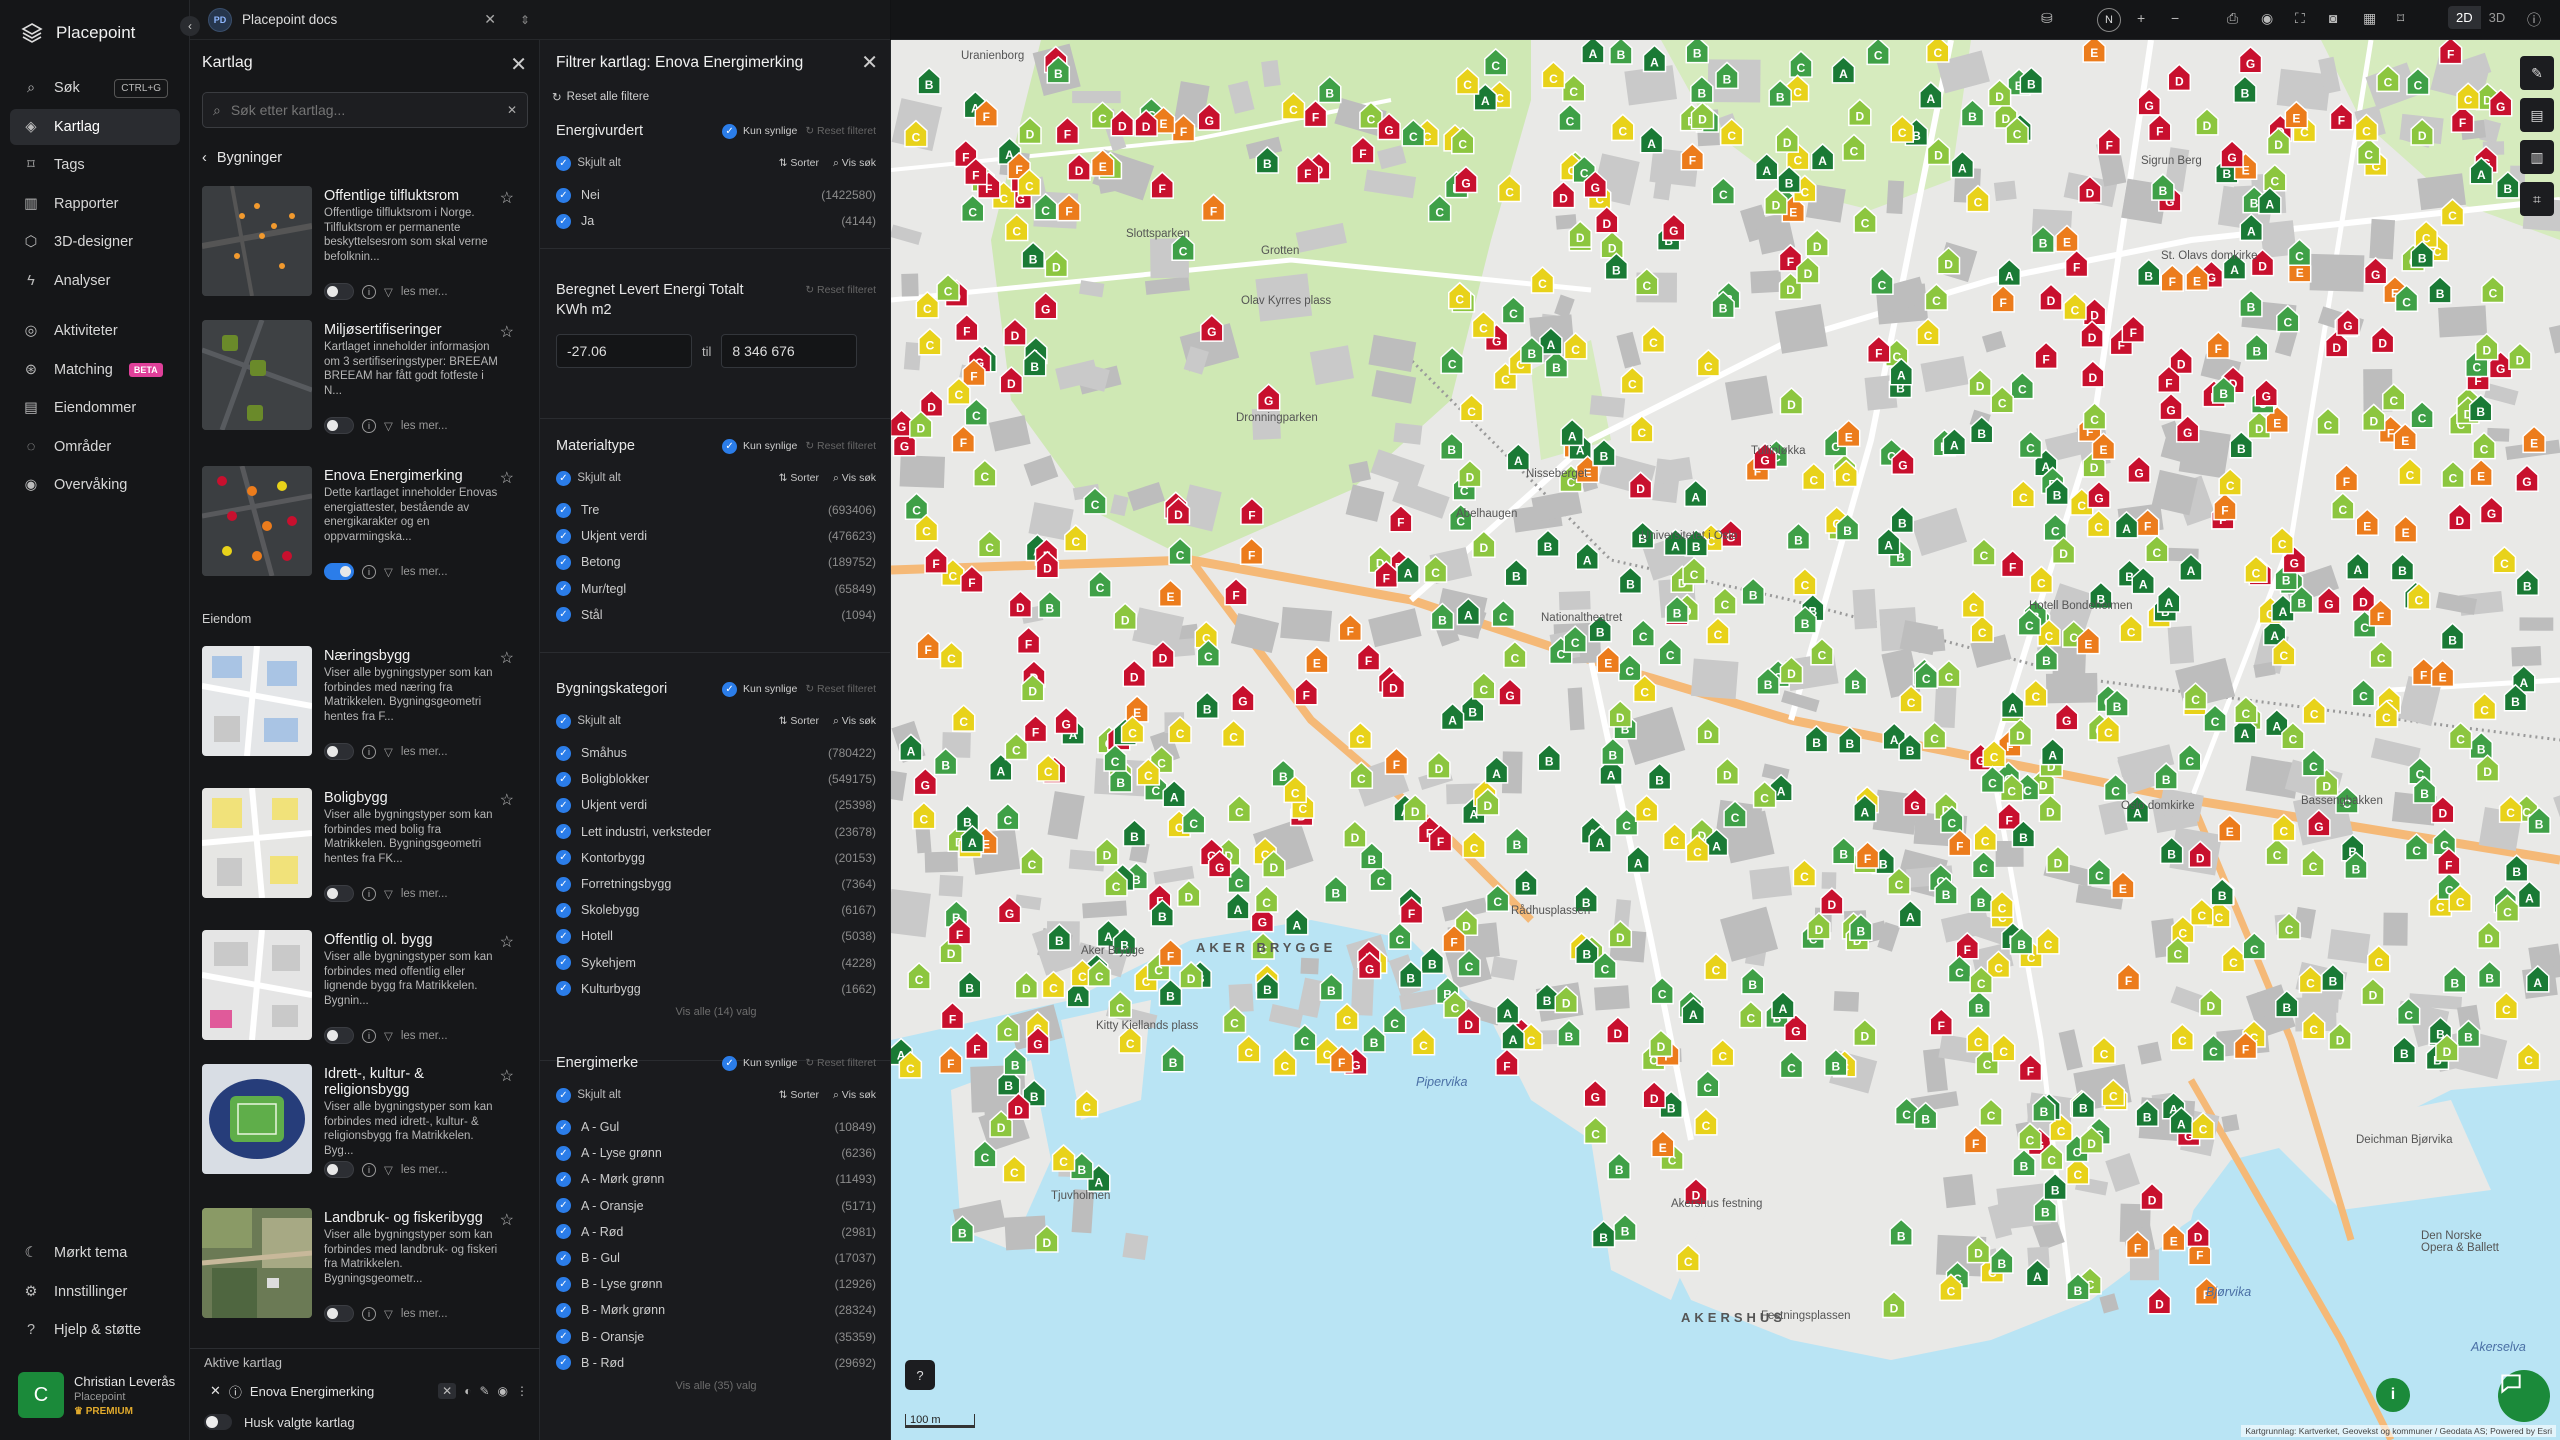 Image resolution: width=2560 pixels, height=1440 pixels. I want to click on filter-option: ✓ Ukjent verdi (25398), so click(716, 805).